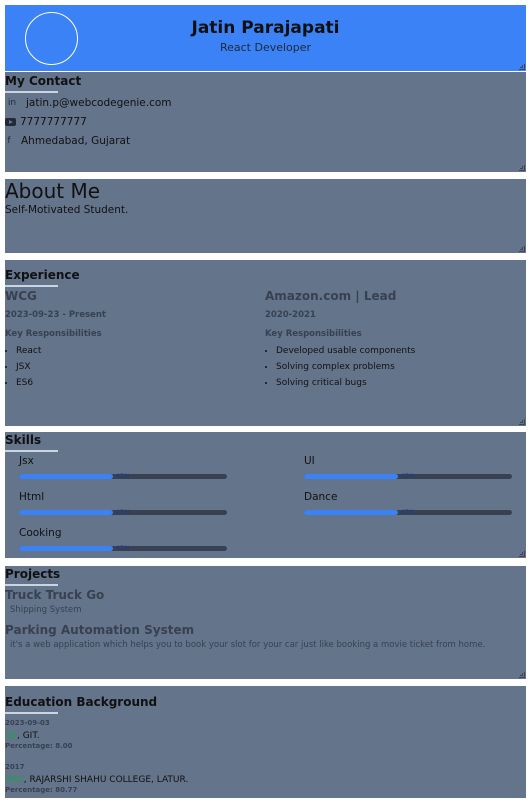 This screenshot has height=805, width=531. I want to click on facebook-icon: f, so click(9, 141).